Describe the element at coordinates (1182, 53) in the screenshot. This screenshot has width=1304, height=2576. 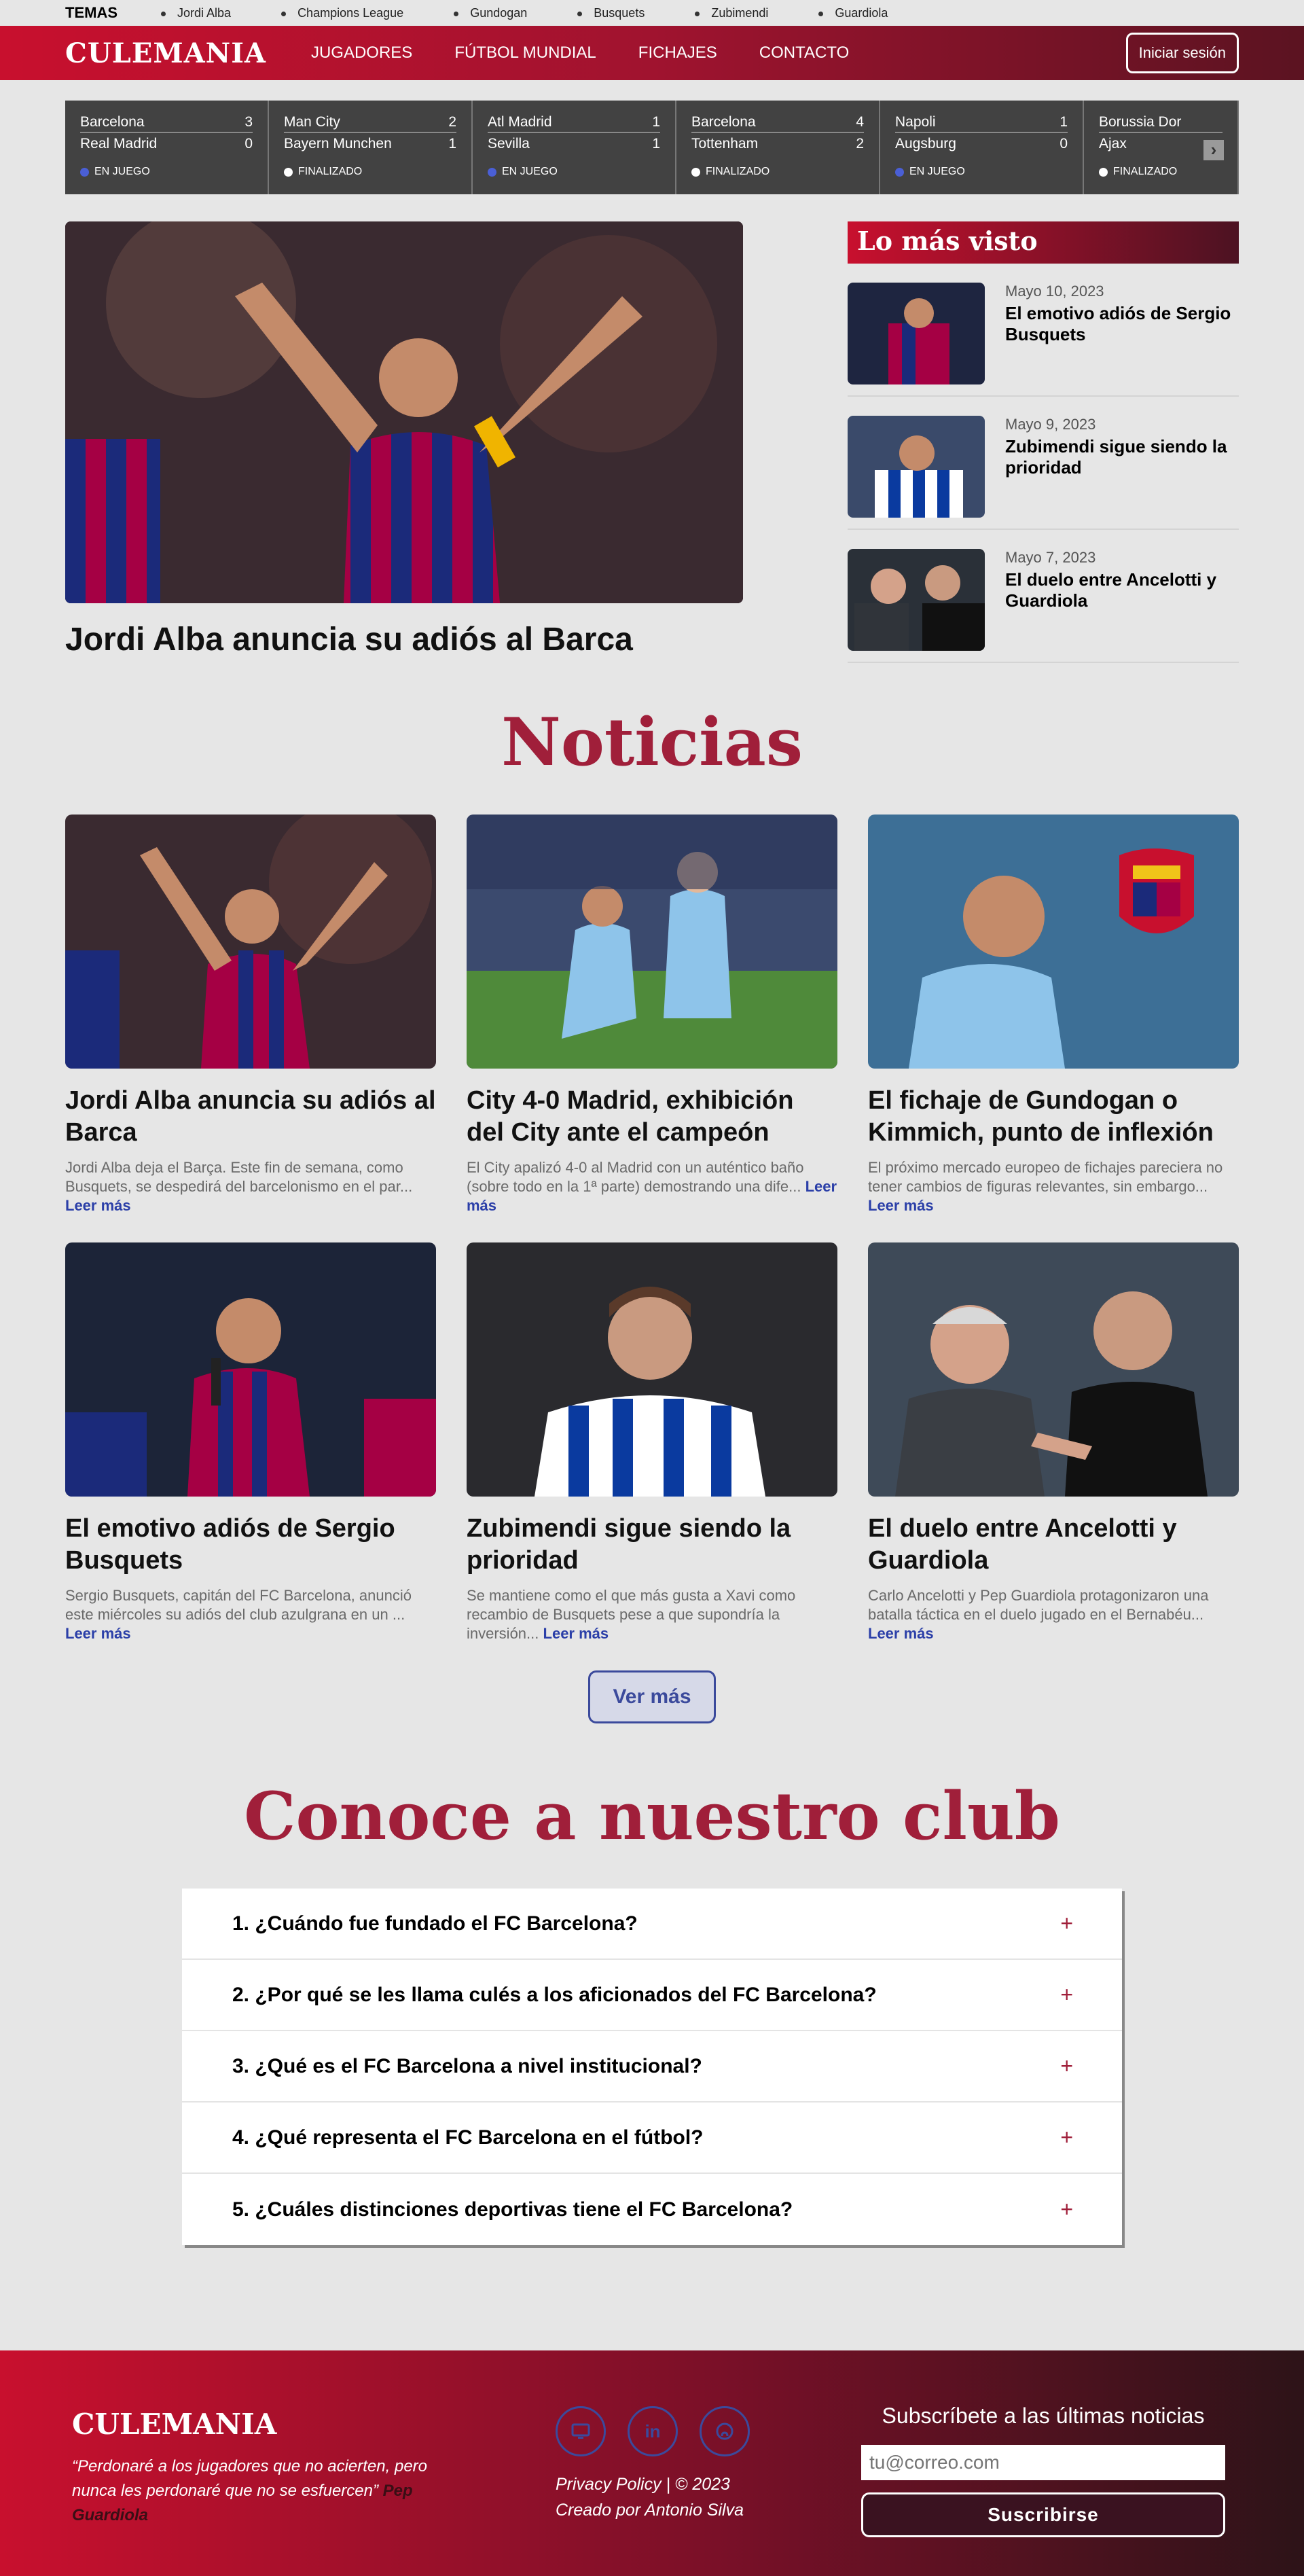
I see `login-button: Iniciar sesión` at that location.